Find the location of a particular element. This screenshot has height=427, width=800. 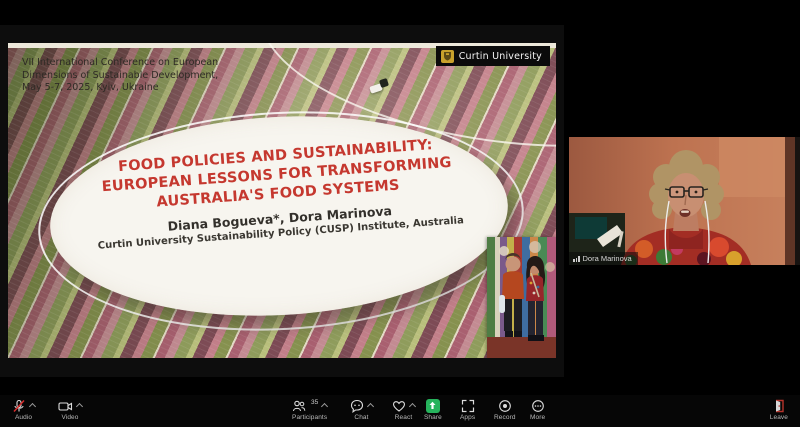

webcam-scene is located at coordinates (684, 201).